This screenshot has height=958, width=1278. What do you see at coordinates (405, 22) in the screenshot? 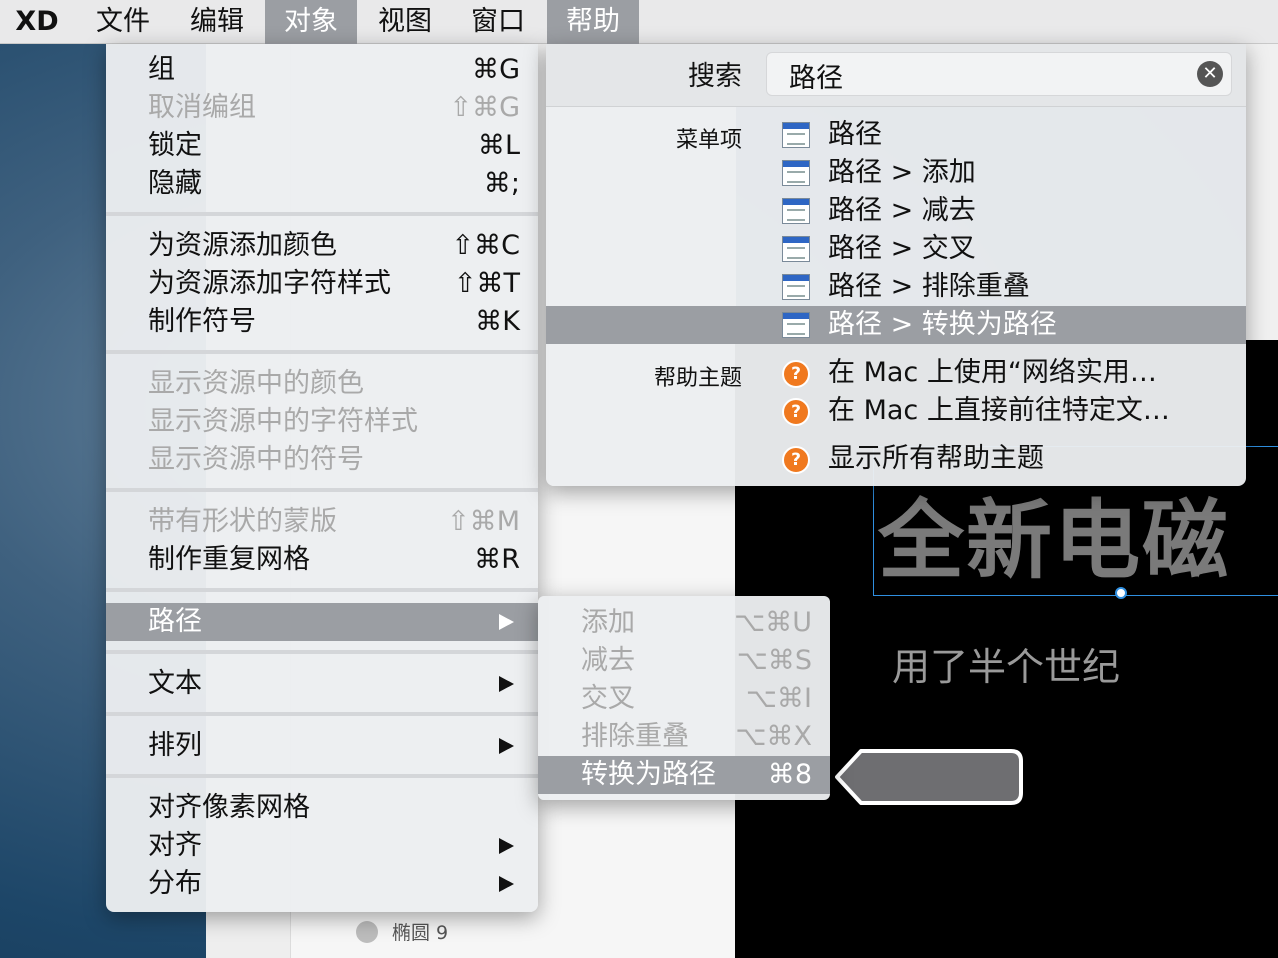
I see `menu-view: 视图` at bounding box center [405, 22].